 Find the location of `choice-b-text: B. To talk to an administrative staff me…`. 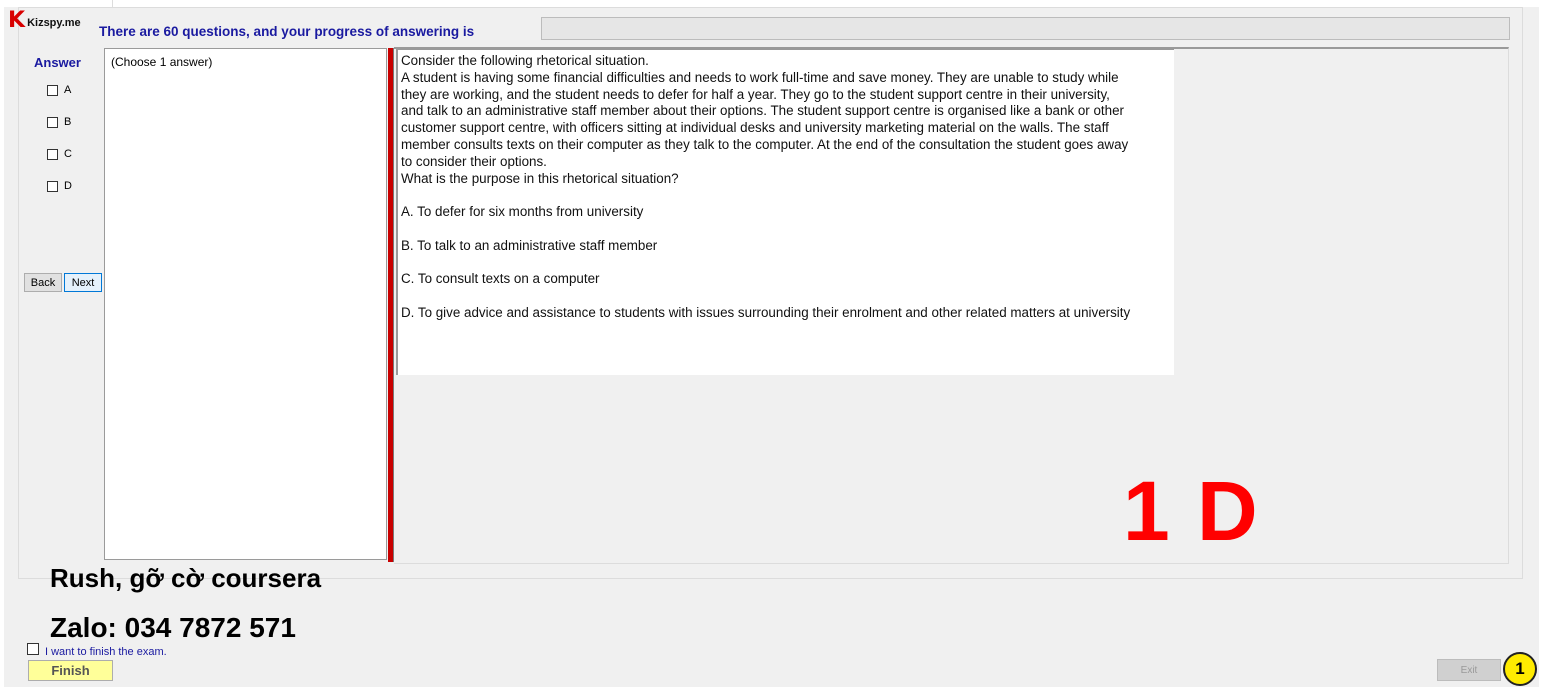

choice-b-text: B. To talk to an administrative staff me… is located at coordinates (529, 245).